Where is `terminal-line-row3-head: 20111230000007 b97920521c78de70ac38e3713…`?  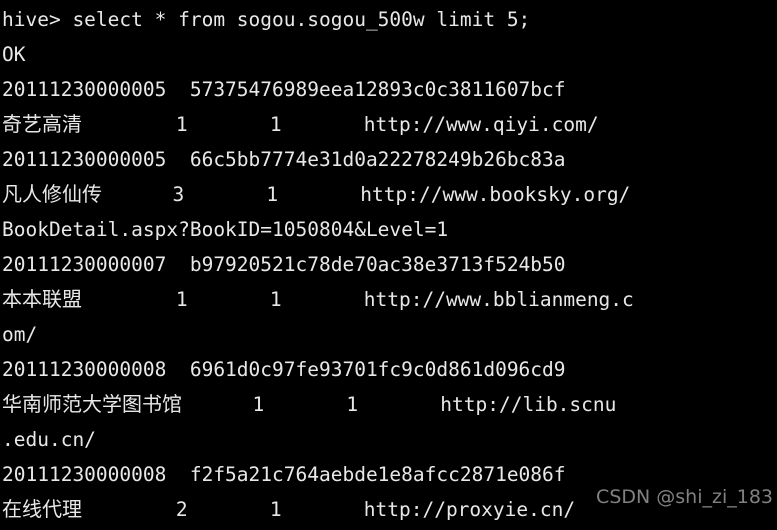
terminal-line-row3-head: 20111230000007 b97920521c78de70ac38e3713… is located at coordinates (284, 264).